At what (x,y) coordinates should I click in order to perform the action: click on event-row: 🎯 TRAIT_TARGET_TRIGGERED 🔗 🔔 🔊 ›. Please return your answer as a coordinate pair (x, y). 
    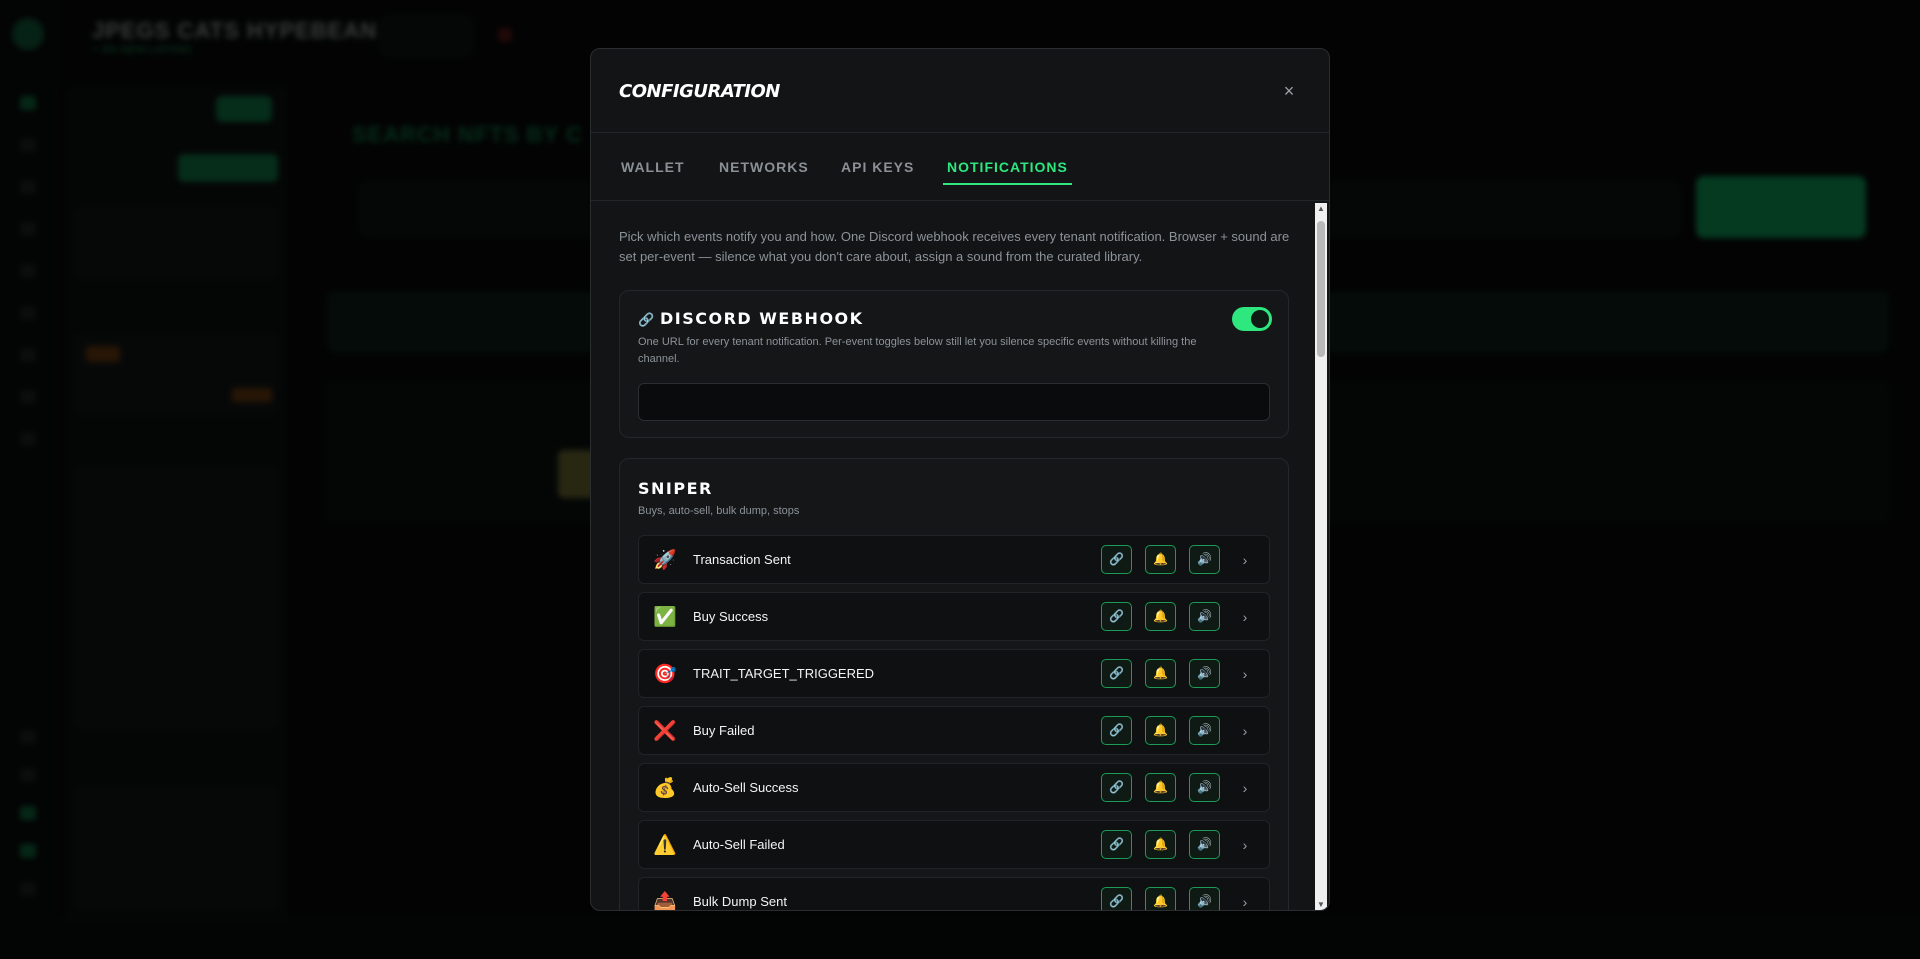
    Looking at the image, I should click on (954, 673).